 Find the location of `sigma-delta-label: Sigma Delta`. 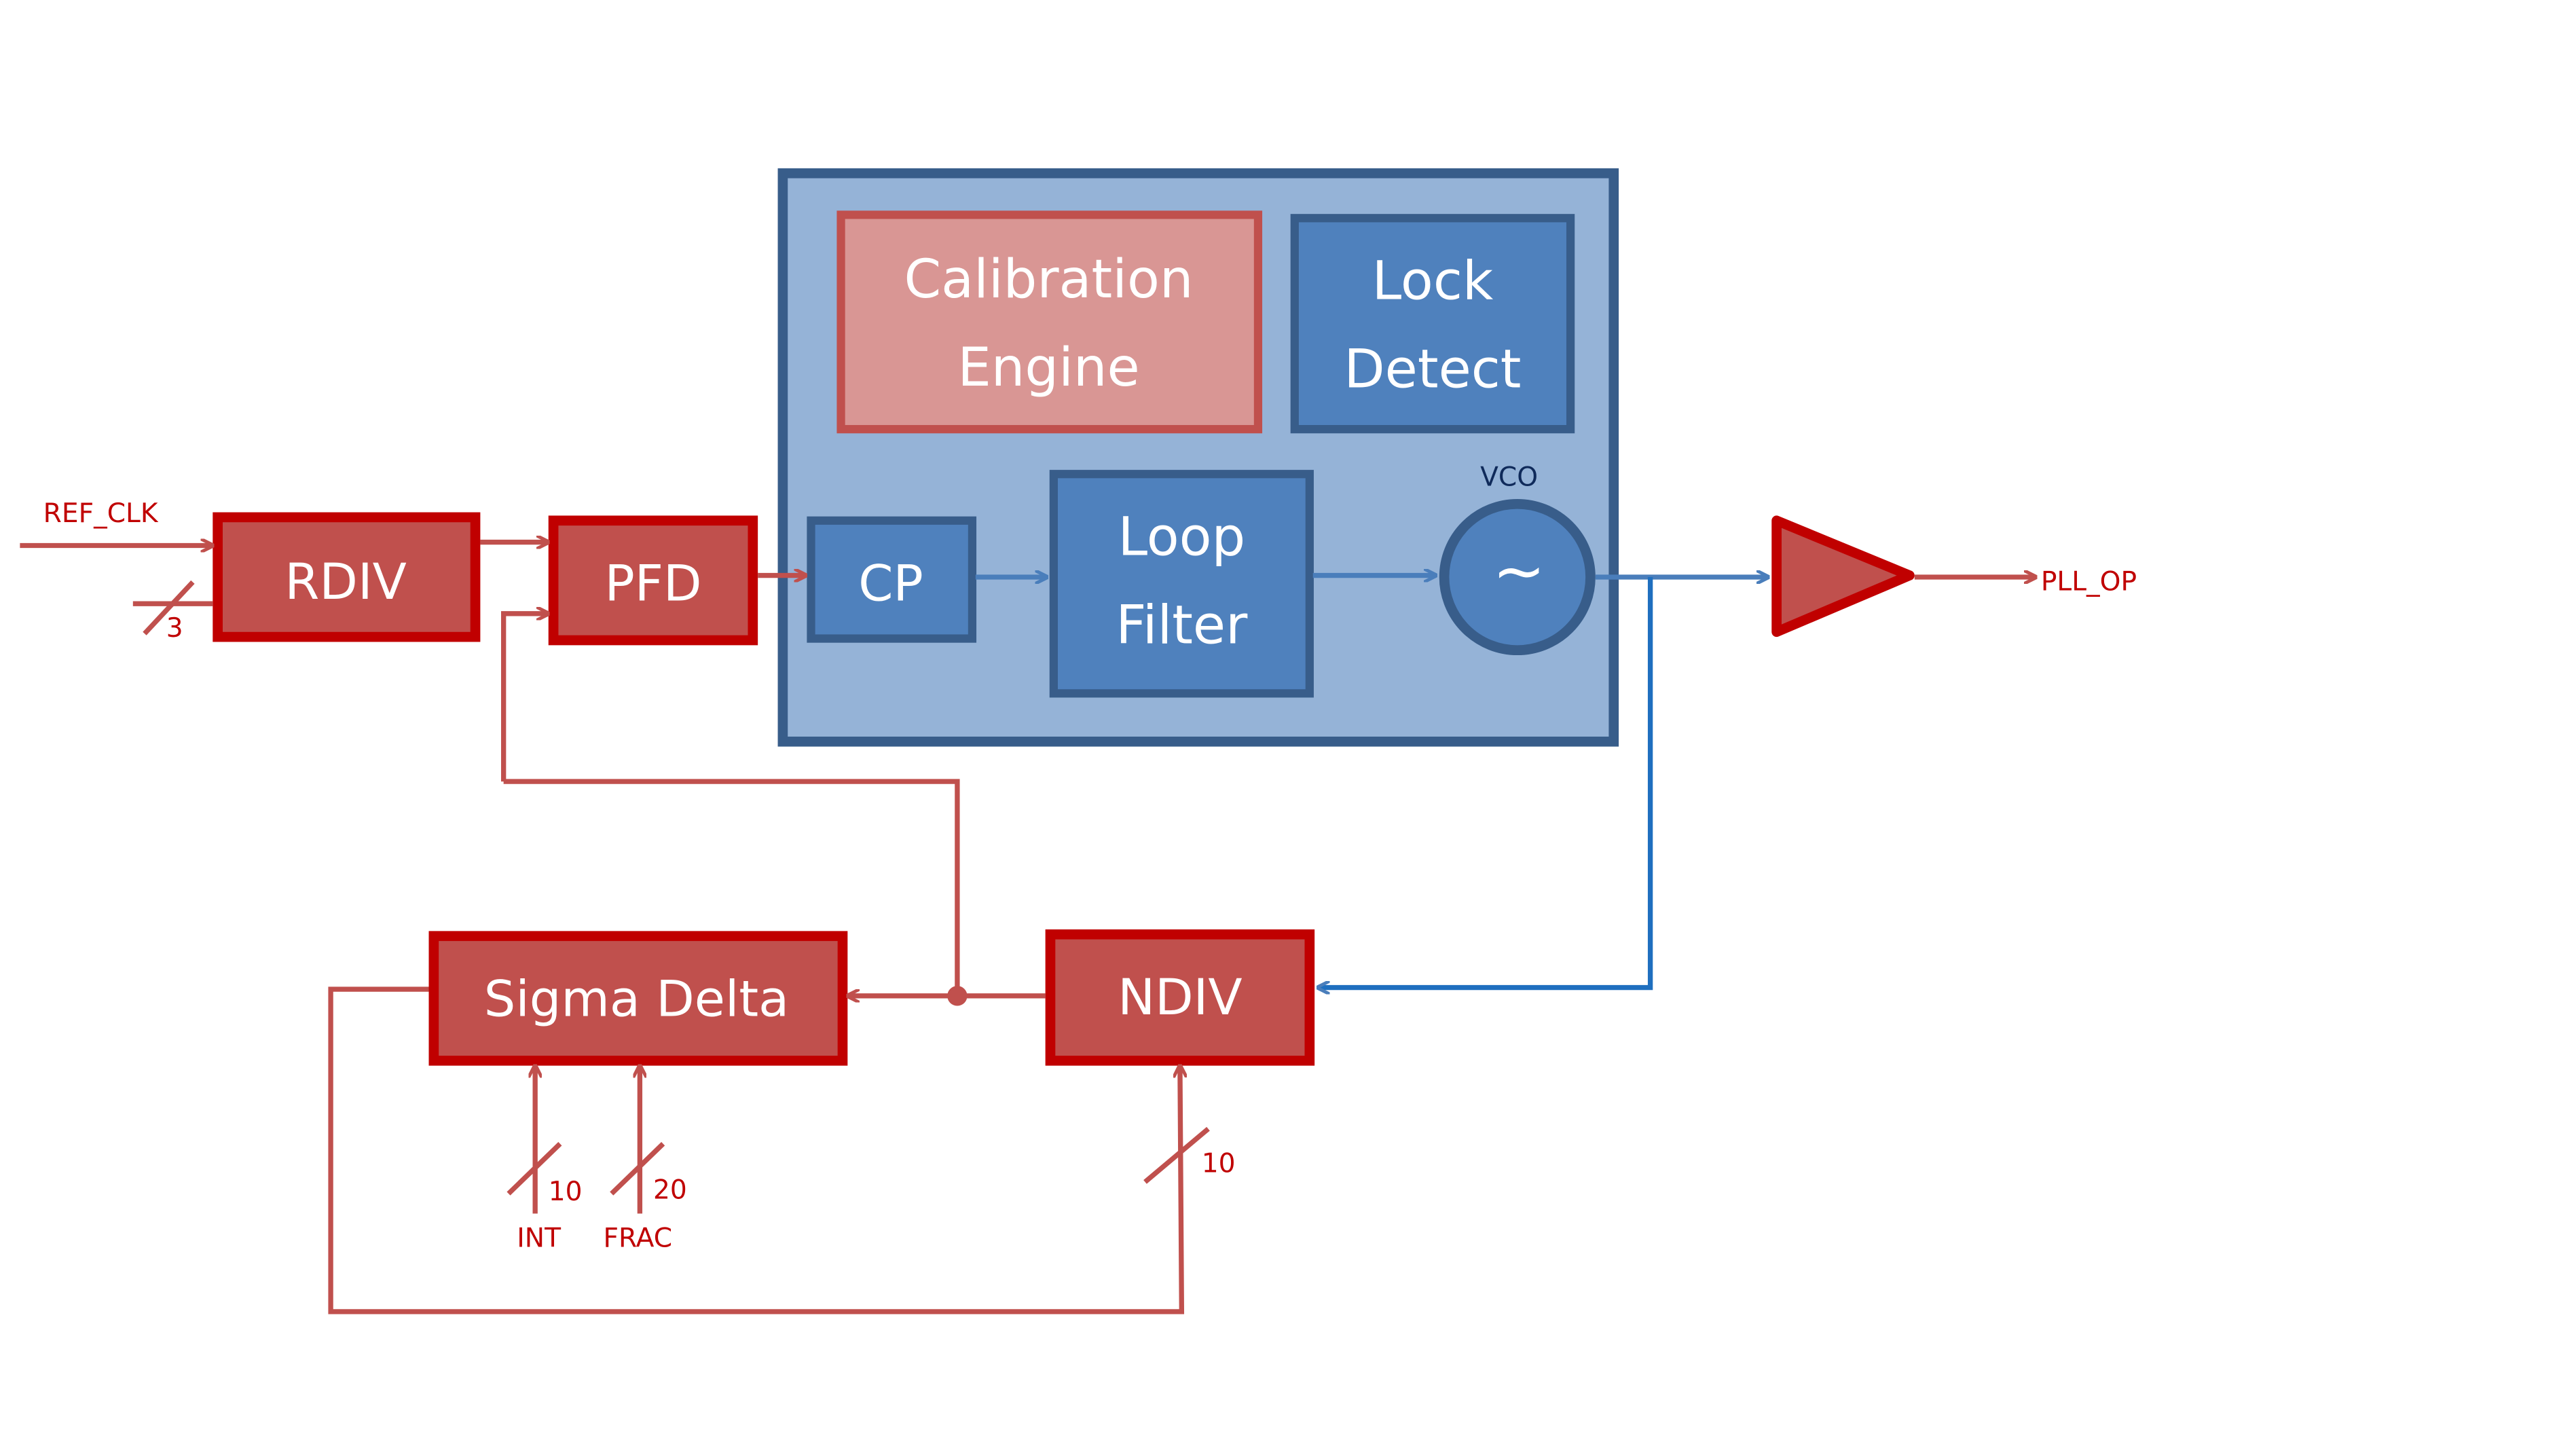

sigma-delta-label: Sigma Delta is located at coordinates (636, 1000).